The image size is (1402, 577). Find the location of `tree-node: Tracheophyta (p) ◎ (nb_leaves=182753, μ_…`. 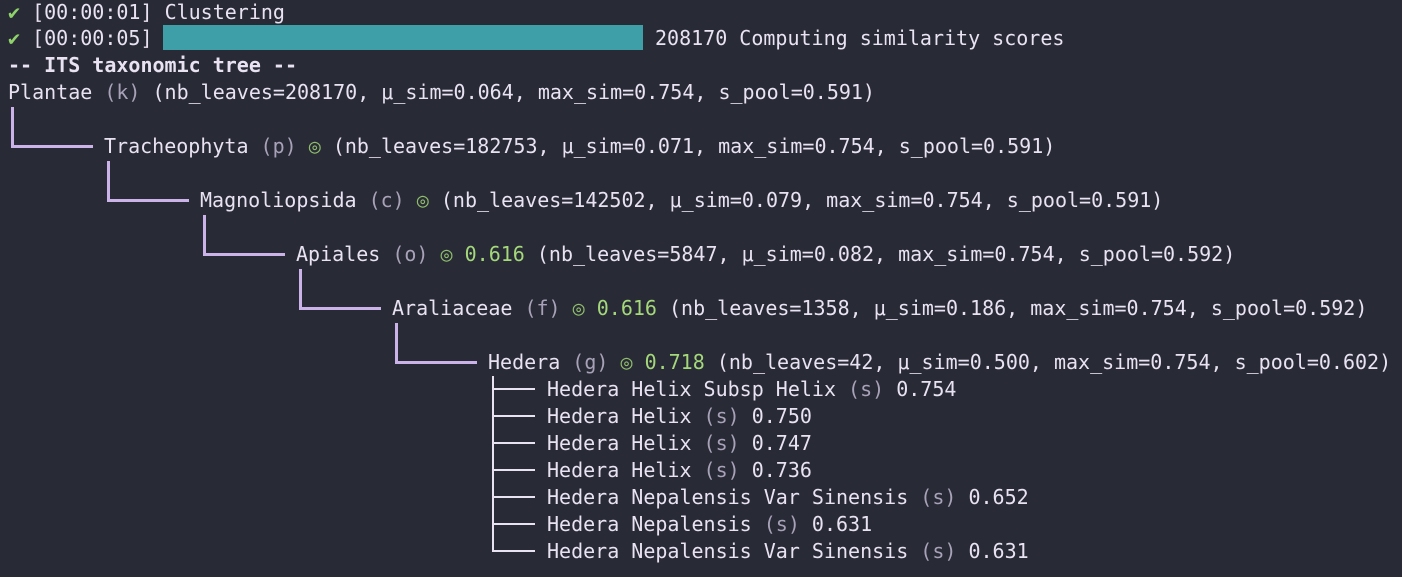

tree-node: Tracheophyta (p) ◎ (nb_leaves=182753, μ_… is located at coordinates (579, 146).